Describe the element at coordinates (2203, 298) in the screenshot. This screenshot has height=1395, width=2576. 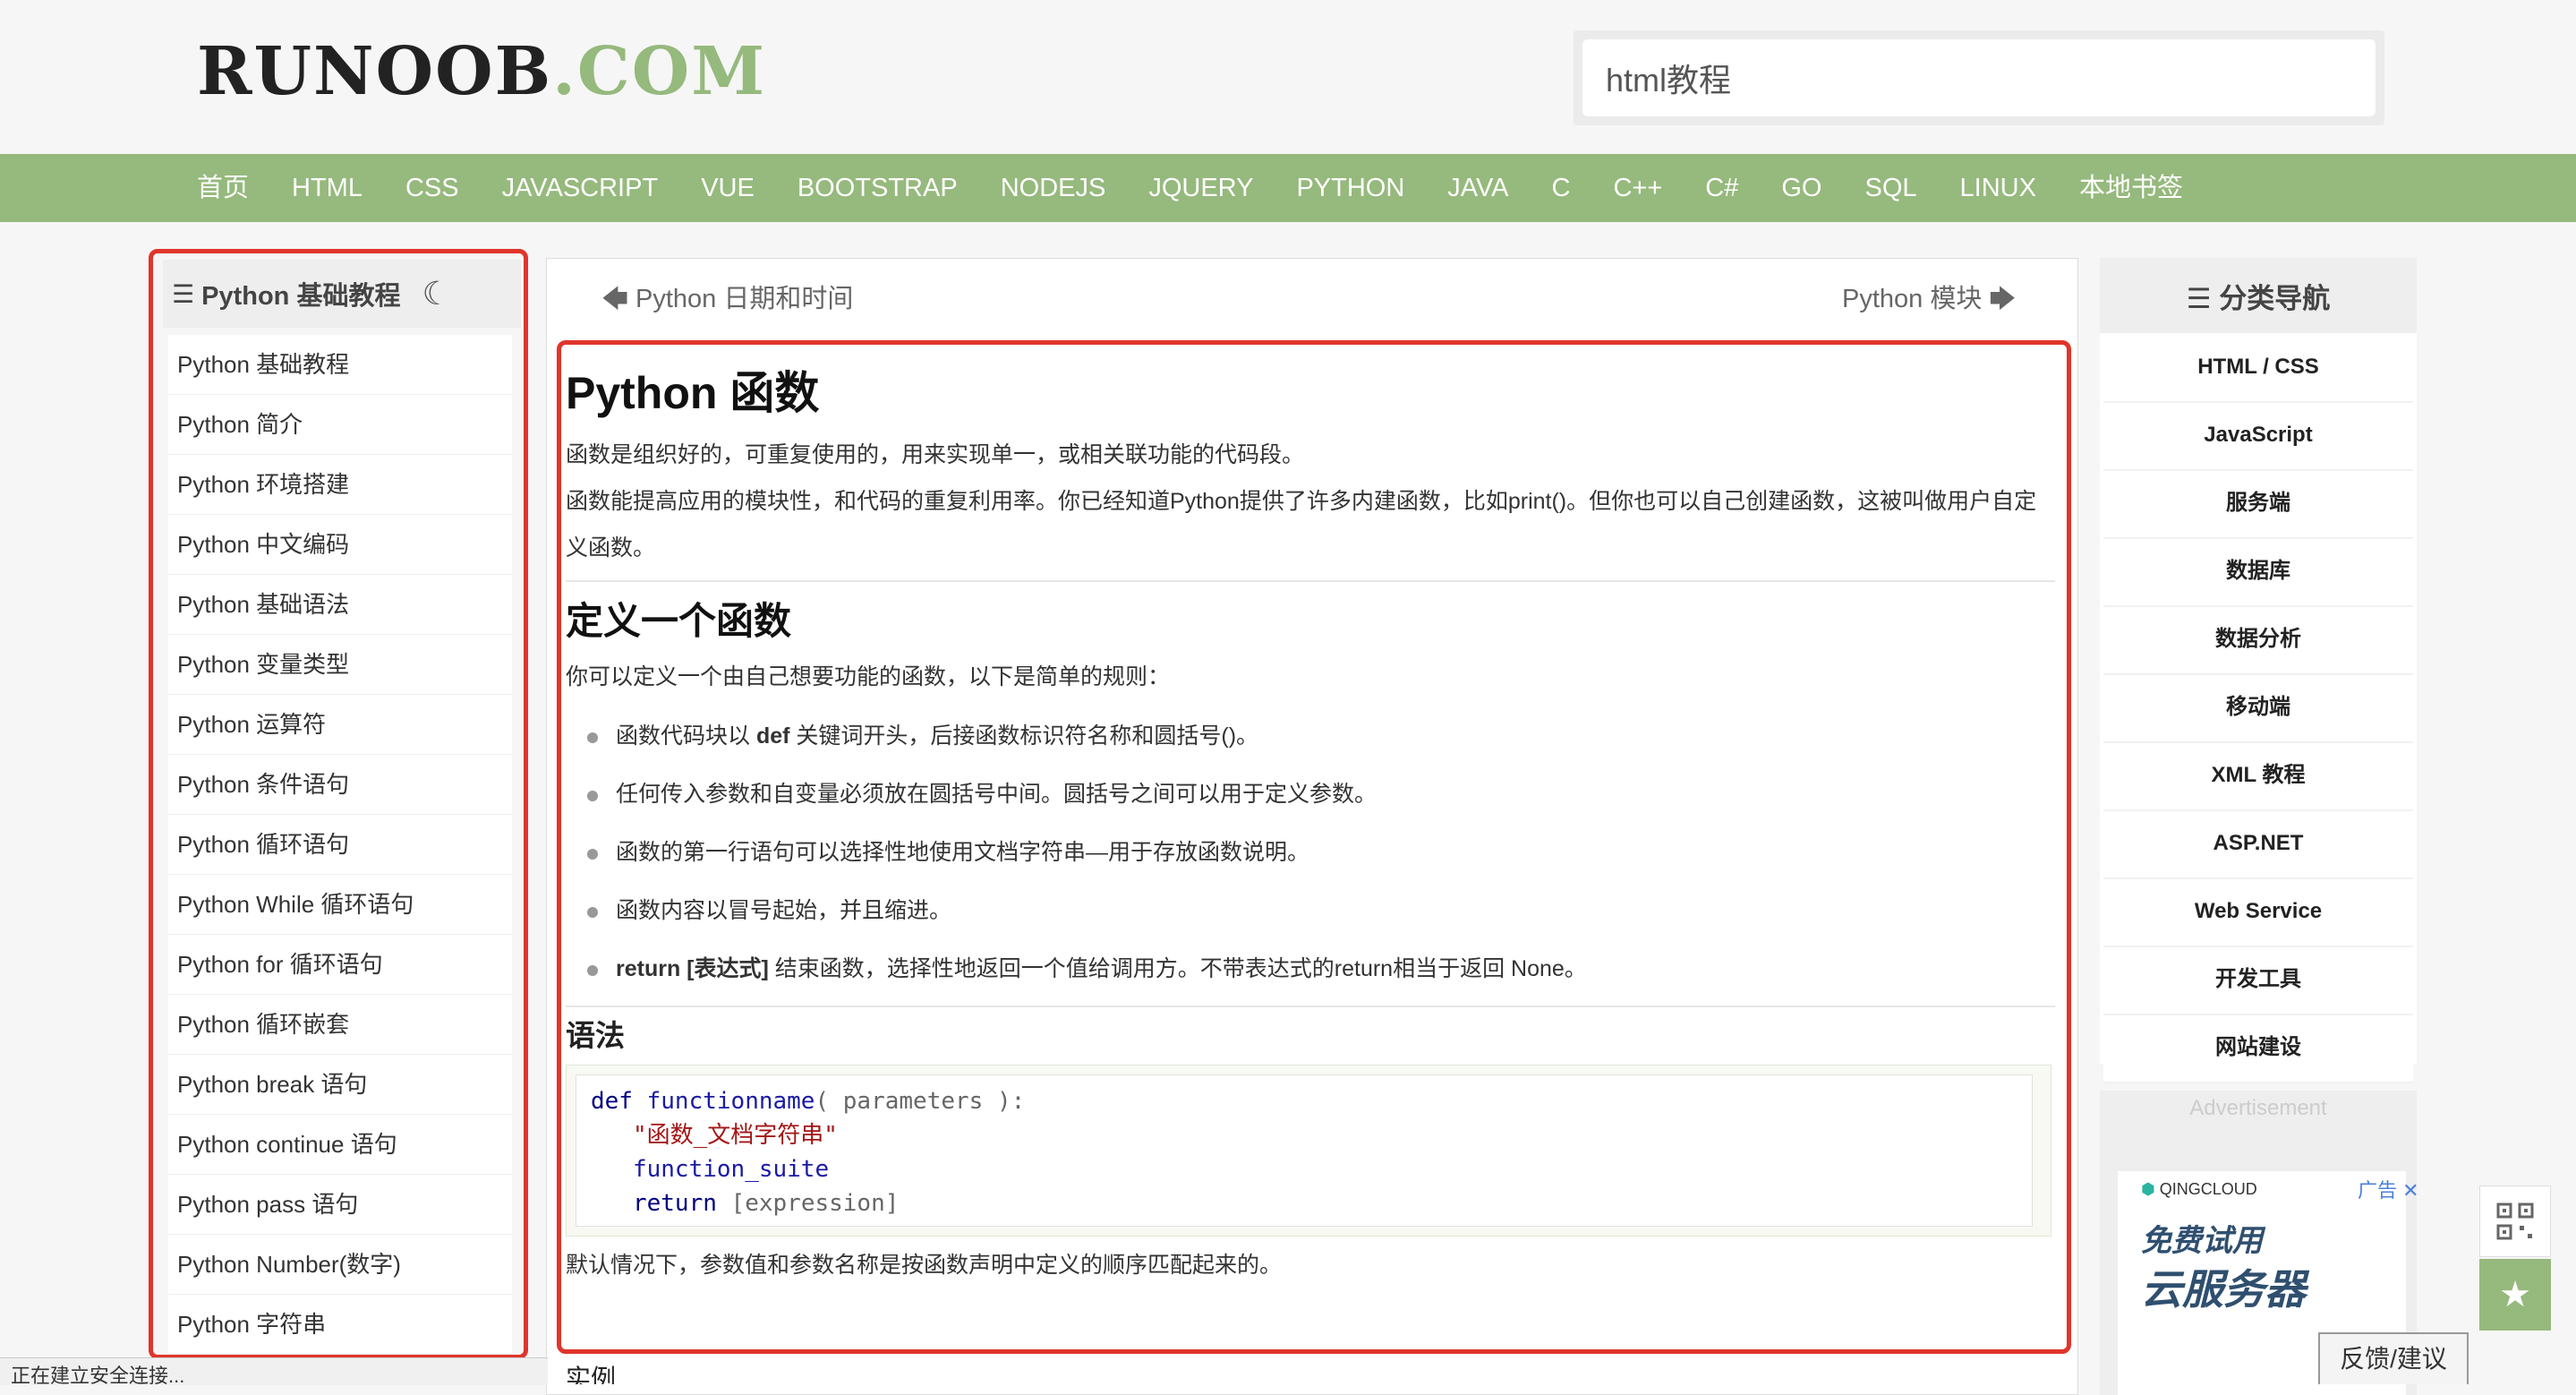
I see `list-icon: ☰` at that location.